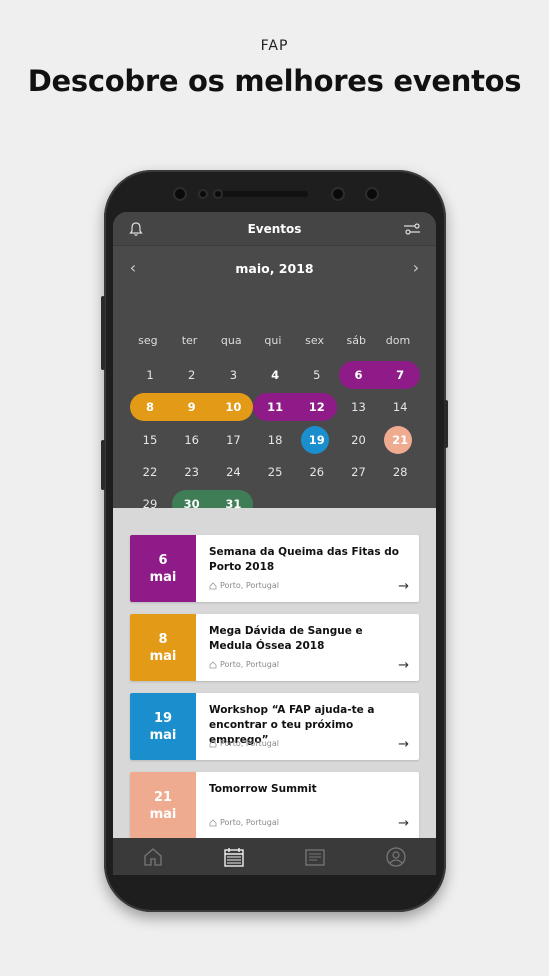 The image size is (549, 976). What do you see at coordinates (400, 440) in the screenshot?
I see `calendar-day: 21` at bounding box center [400, 440].